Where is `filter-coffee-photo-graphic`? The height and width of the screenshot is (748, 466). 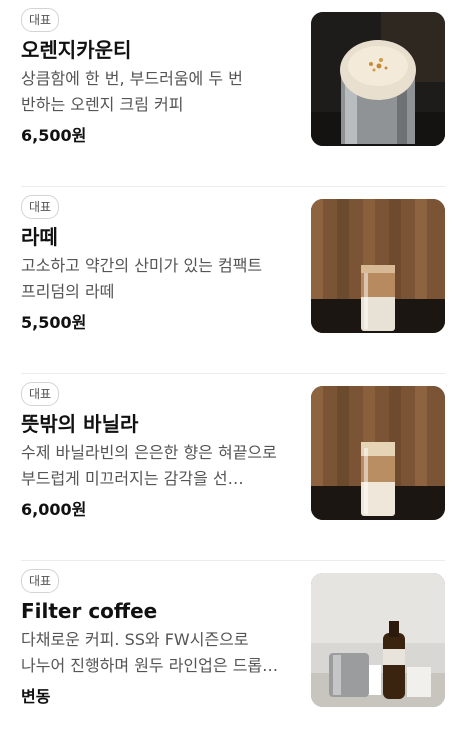
filter-coffee-photo-graphic is located at coordinates (378, 640).